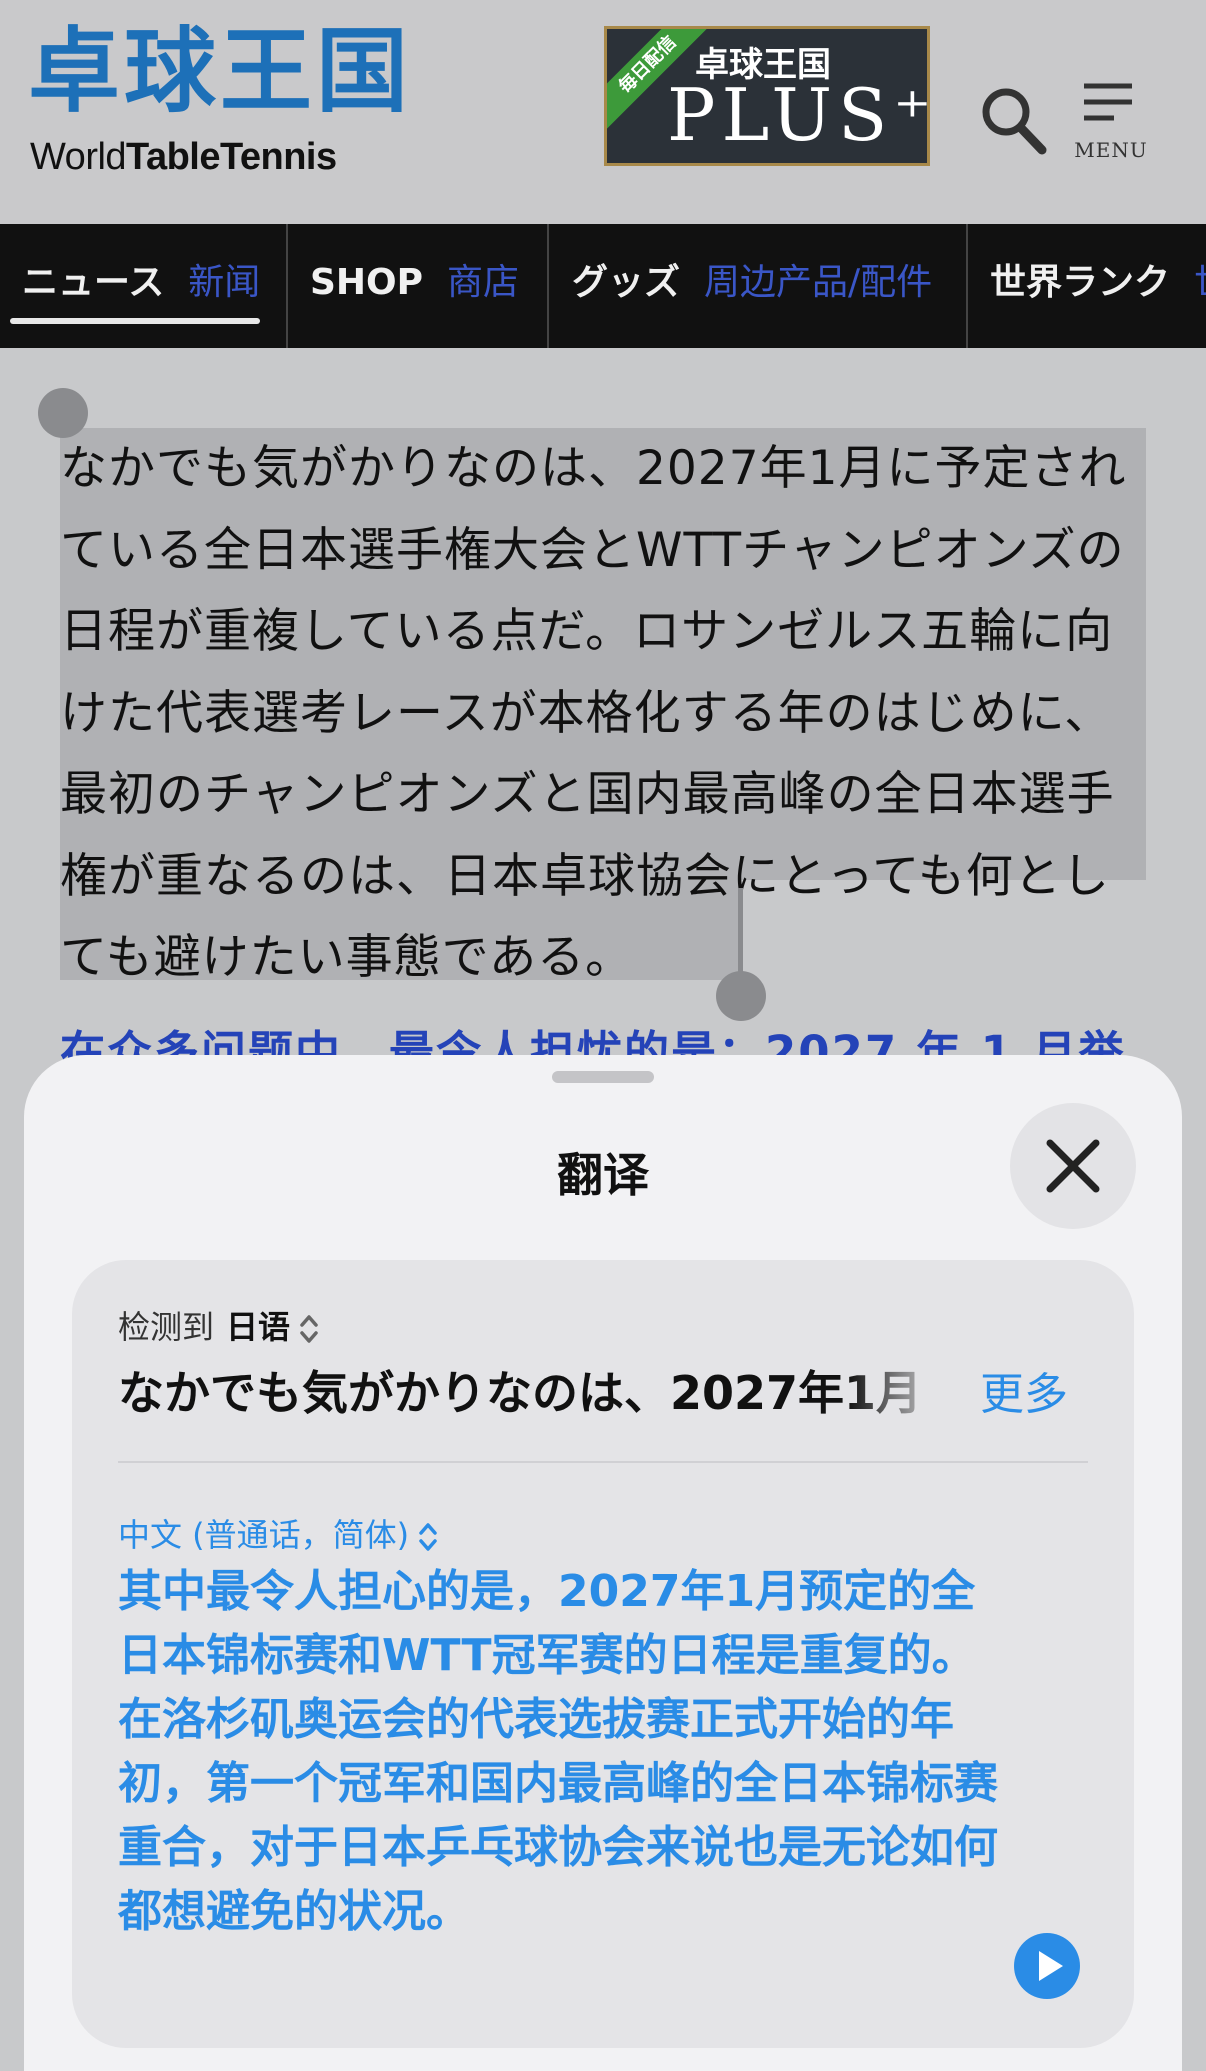 The width and height of the screenshot is (1206, 2071). Describe the element at coordinates (367, 282) in the screenshot. I see `nav-item-label: SHOP` at that location.